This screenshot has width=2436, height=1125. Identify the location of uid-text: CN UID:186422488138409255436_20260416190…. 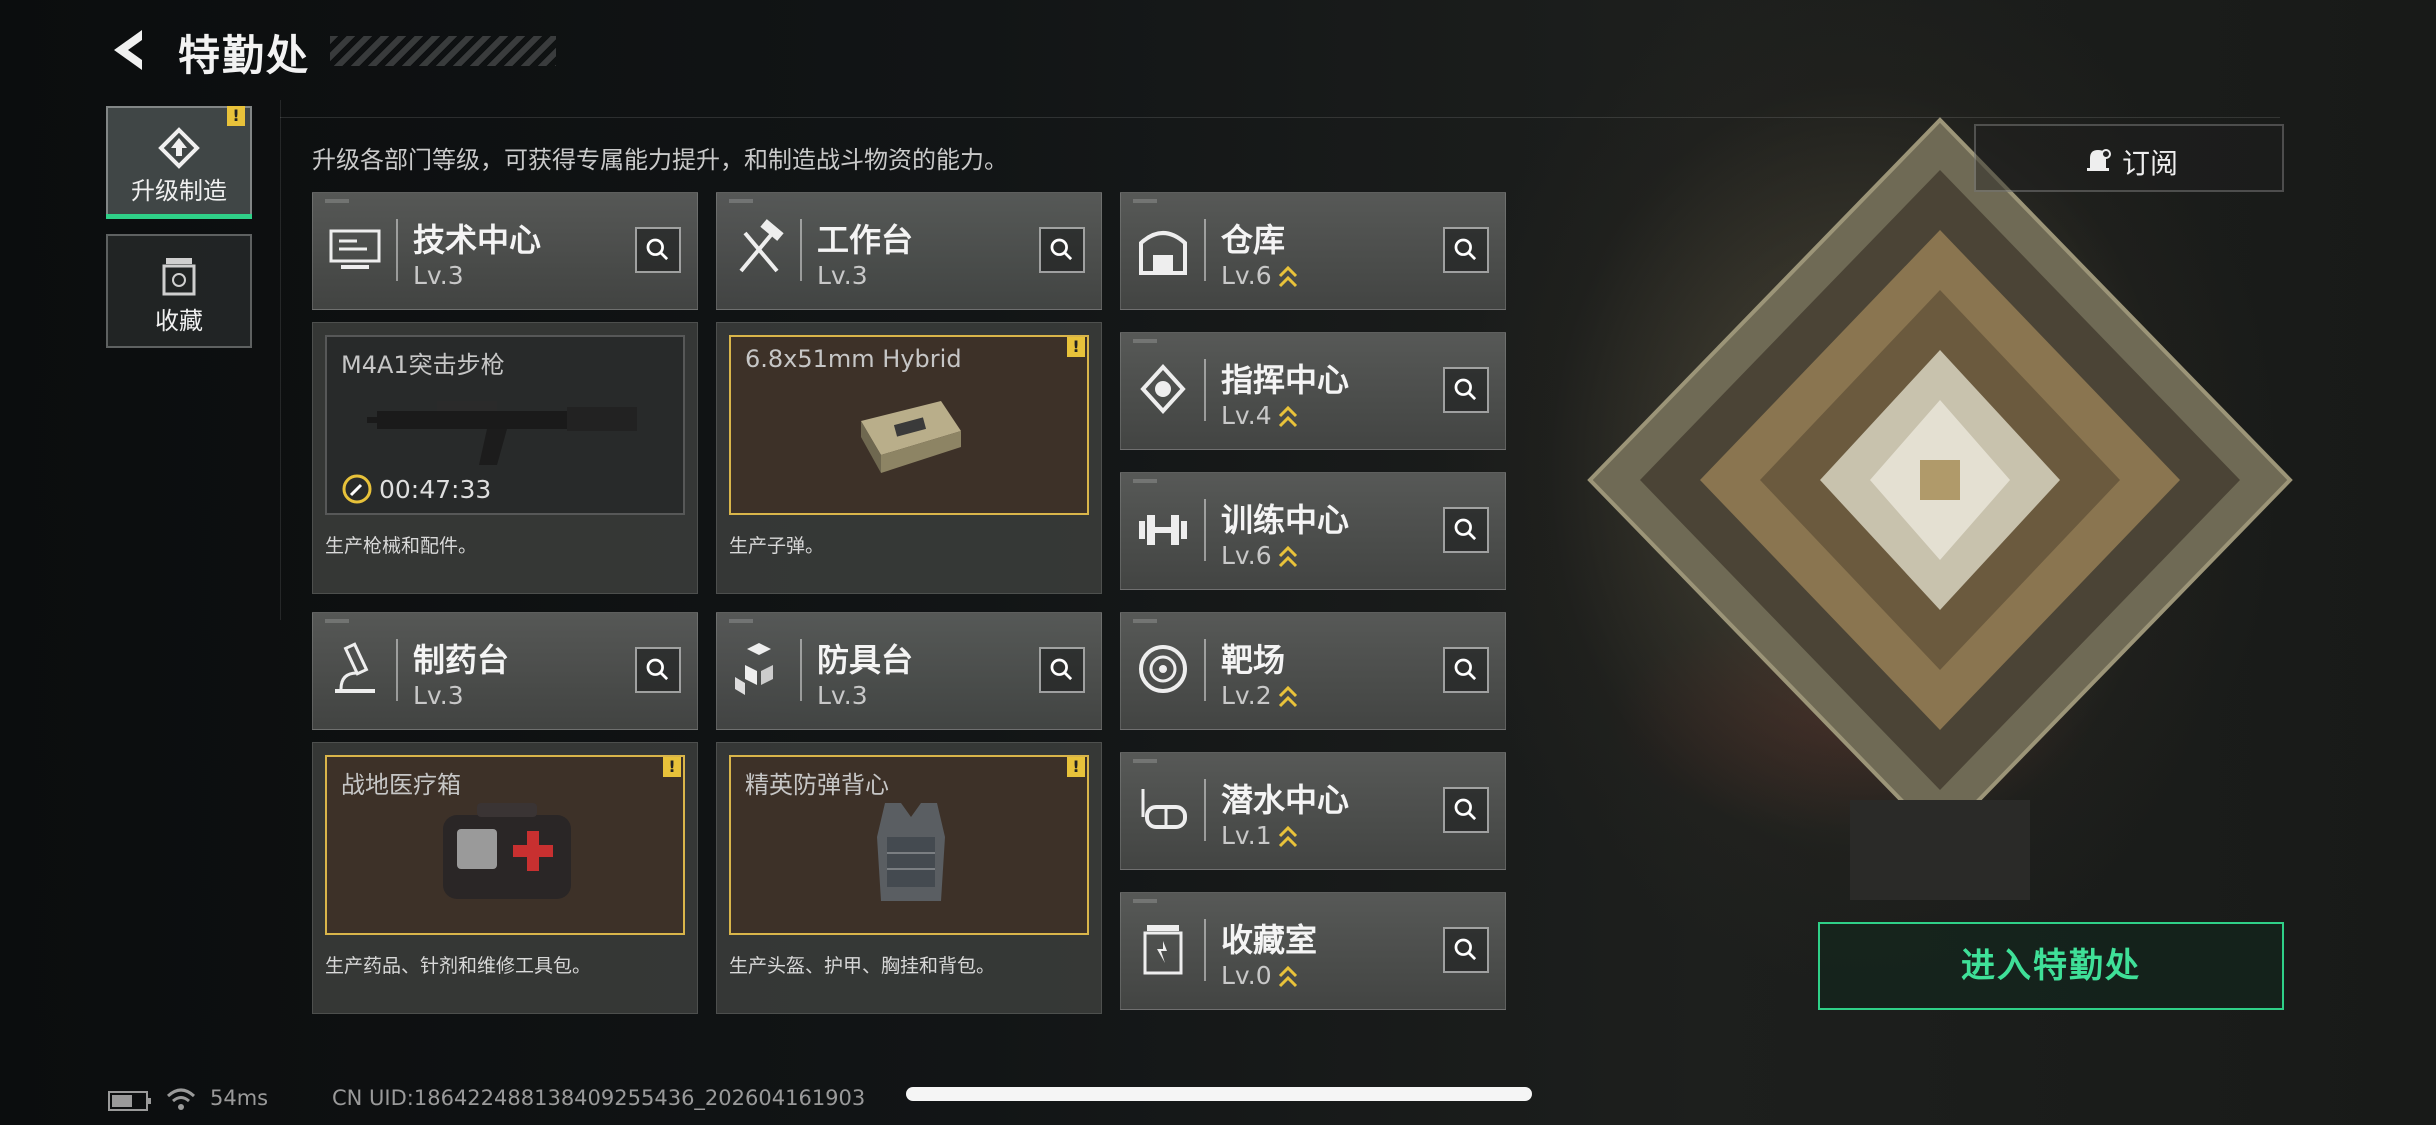
(599, 1098).